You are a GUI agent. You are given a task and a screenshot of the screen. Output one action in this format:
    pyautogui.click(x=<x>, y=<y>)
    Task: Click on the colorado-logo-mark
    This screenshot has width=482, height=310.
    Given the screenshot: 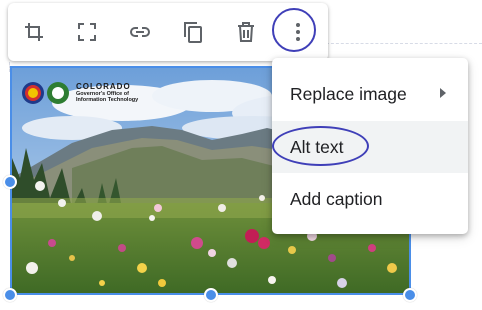 What is the action you would take?
    pyautogui.click(x=46, y=93)
    